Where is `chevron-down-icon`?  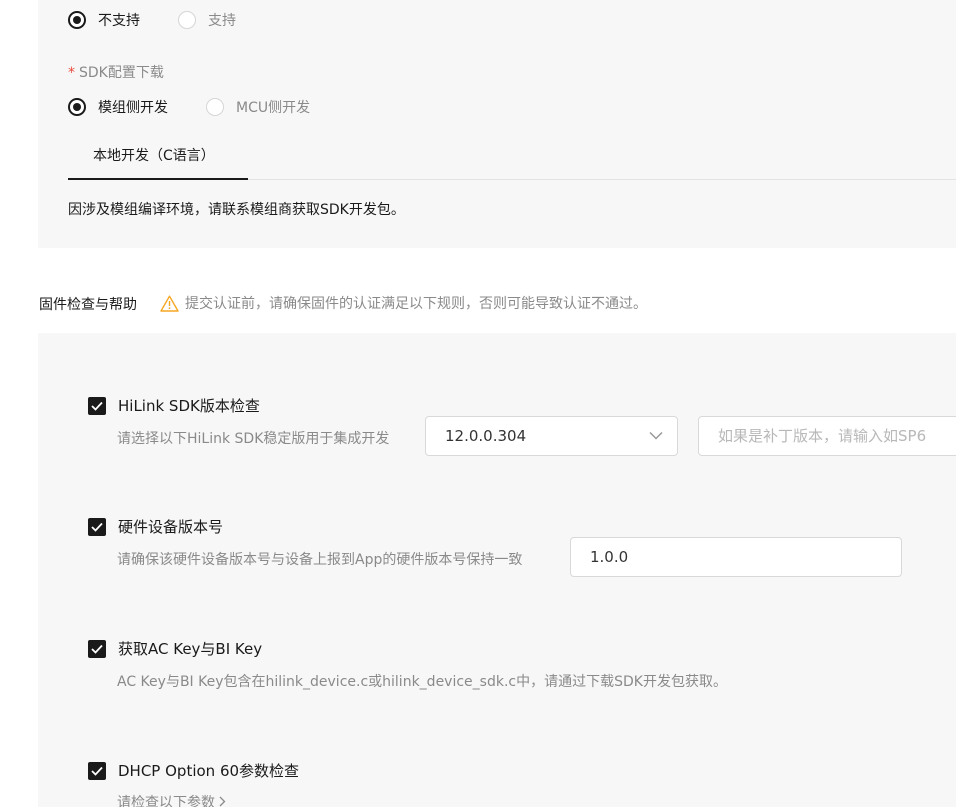 chevron-down-icon is located at coordinates (656, 435).